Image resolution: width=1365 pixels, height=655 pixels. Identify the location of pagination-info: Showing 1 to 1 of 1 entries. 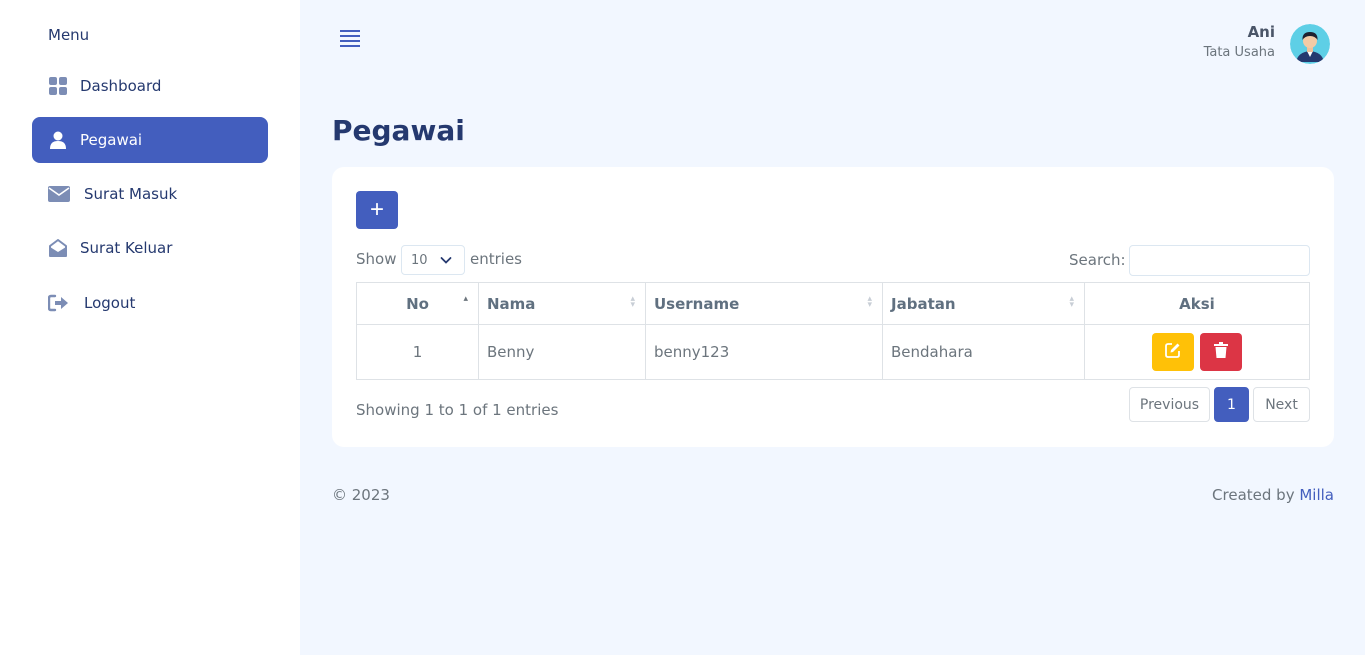
(457, 410).